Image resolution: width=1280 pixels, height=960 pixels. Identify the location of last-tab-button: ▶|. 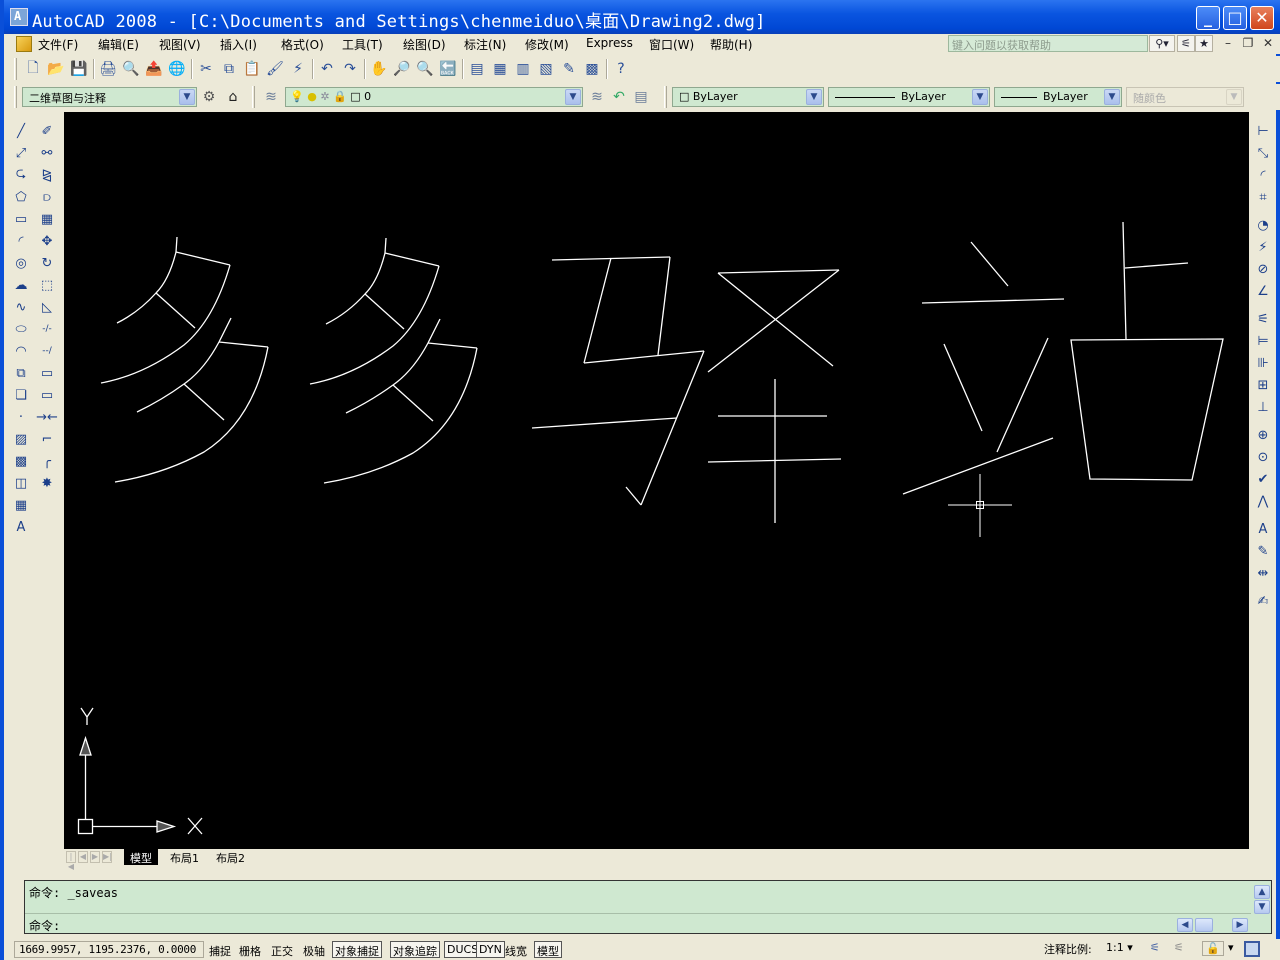
(107, 857).